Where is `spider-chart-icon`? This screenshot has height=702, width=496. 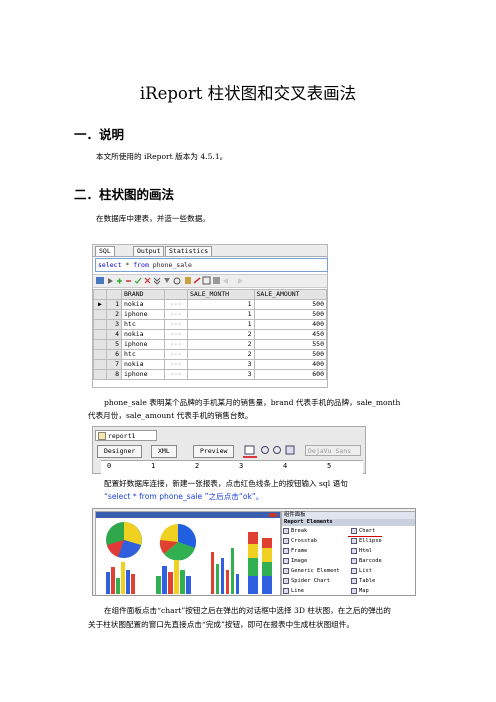 spider-chart-icon is located at coordinates (286, 581).